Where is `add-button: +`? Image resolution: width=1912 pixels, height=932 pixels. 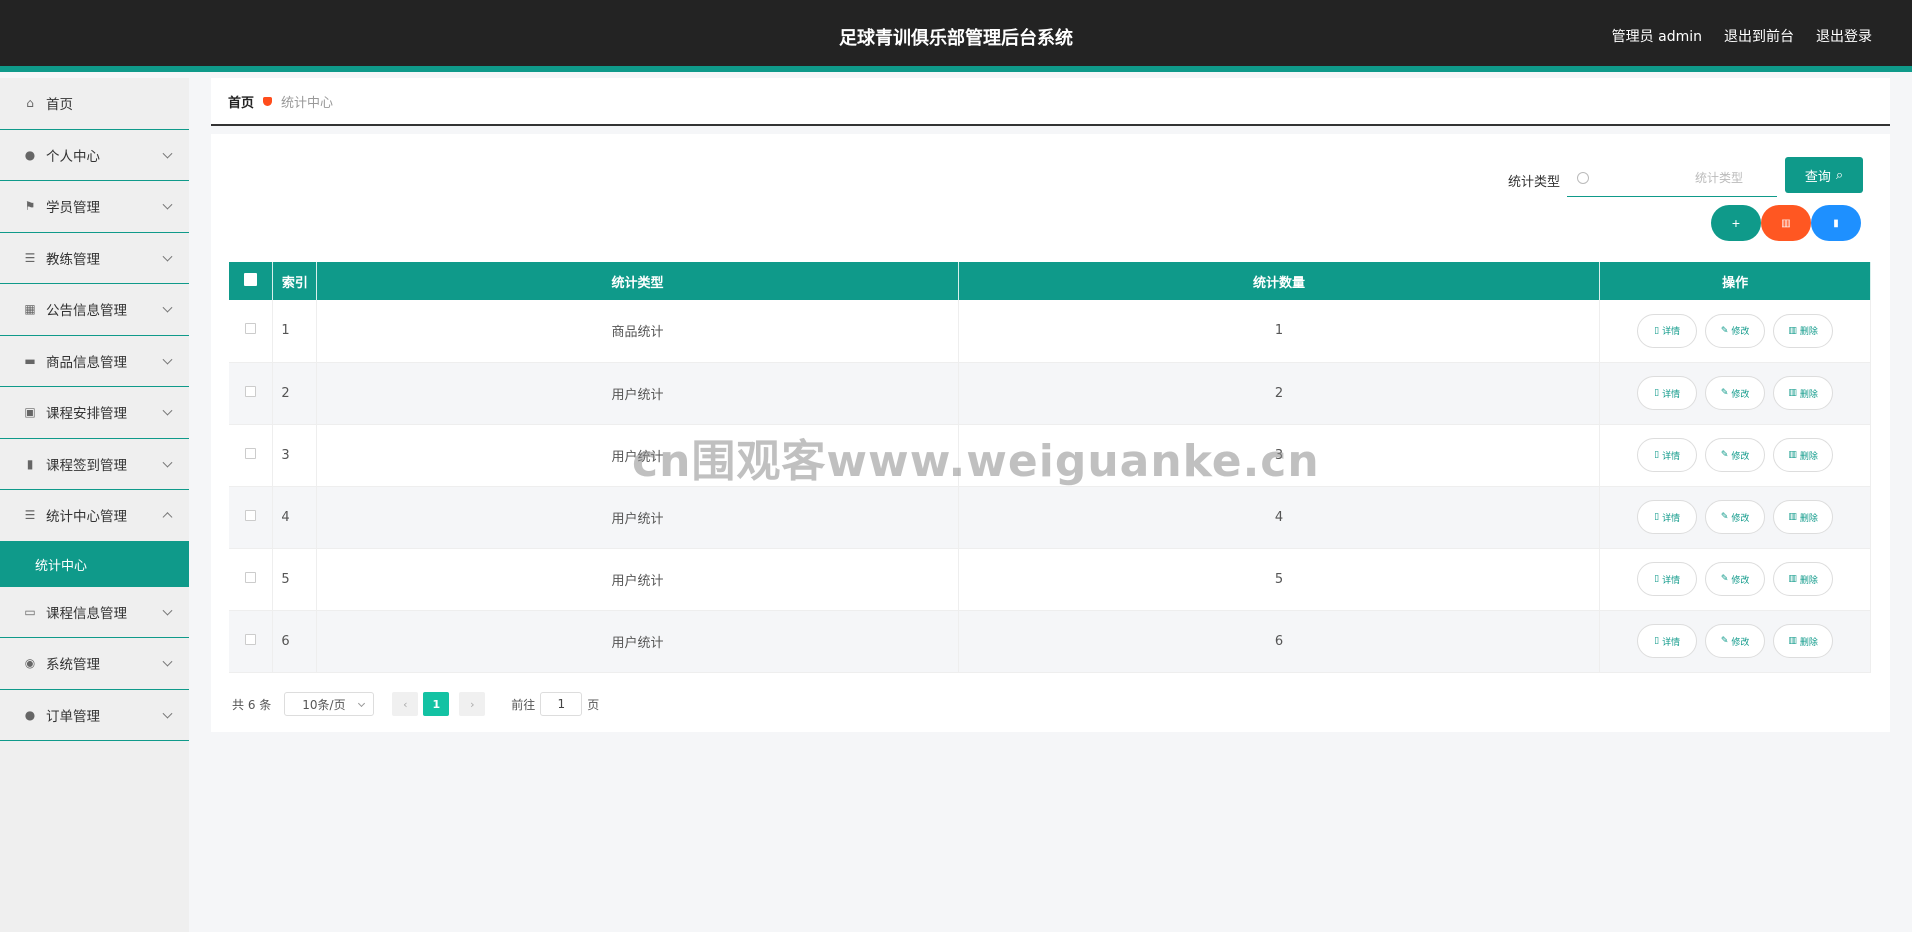 add-button: + is located at coordinates (1736, 223).